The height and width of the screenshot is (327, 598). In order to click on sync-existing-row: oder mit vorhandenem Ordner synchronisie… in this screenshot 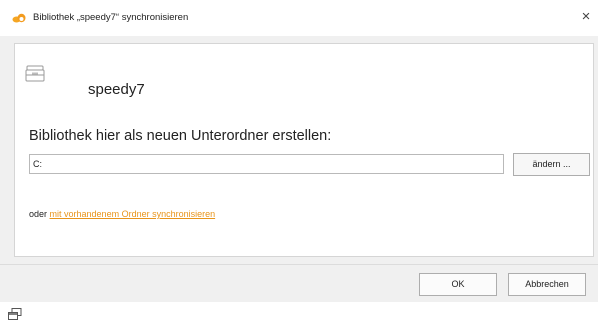, I will do `click(122, 214)`.